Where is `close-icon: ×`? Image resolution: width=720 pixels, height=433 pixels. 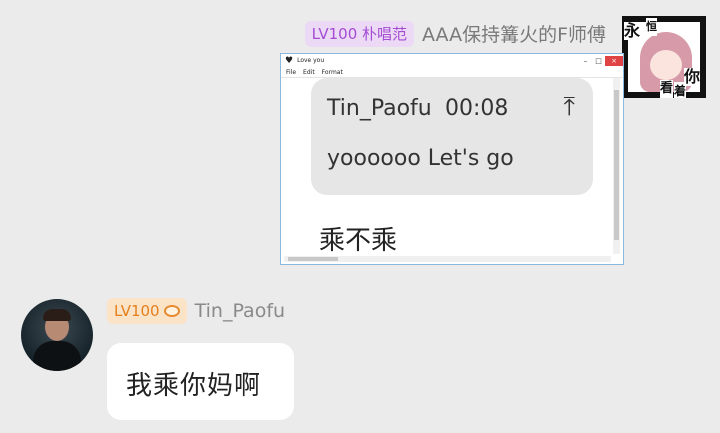
close-icon: × is located at coordinates (614, 60).